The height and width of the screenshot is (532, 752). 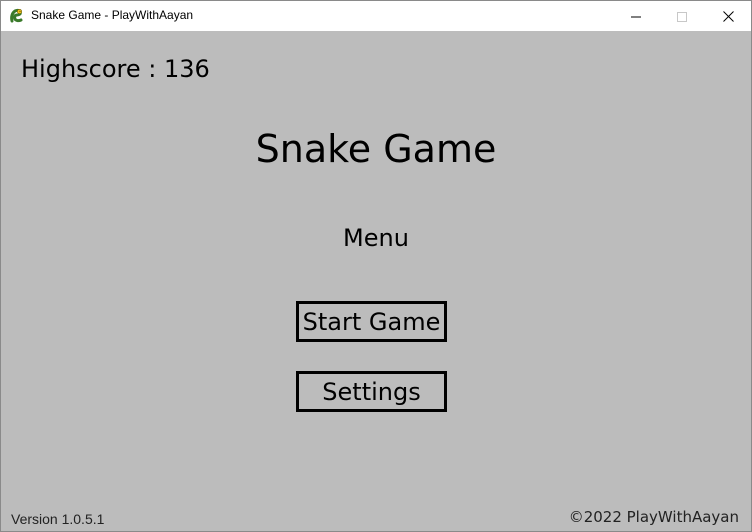 What do you see at coordinates (17, 15) in the screenshot?
I see `pygame-snake-icon` at bounding box center [17, 15].